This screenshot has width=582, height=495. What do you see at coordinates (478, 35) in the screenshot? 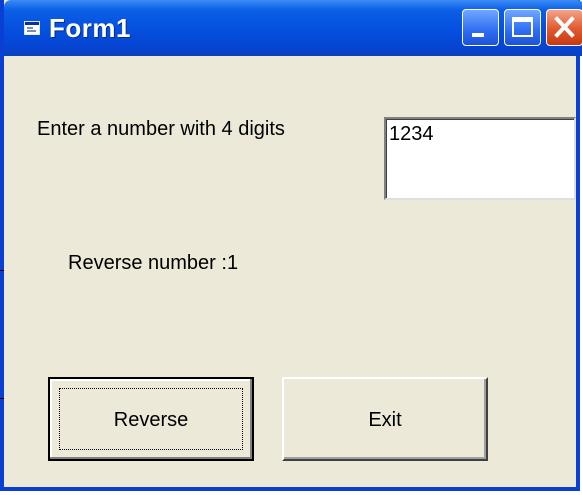
I see `minimize-icon` at bounding box center [478, 35].